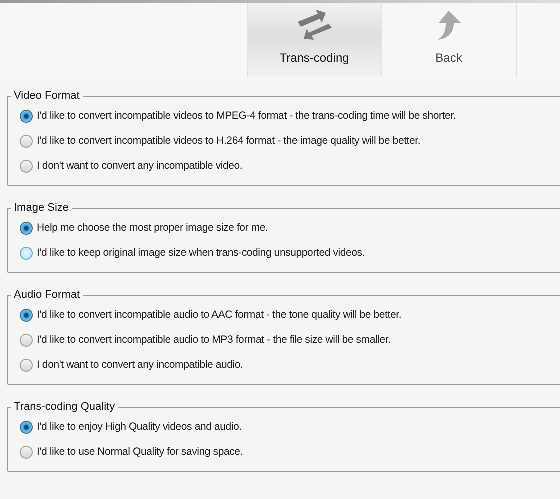 The width and height of the screenshot is (560, 499). Describe the element at coordinates (140, 452) in the screenshot. I see `option-label: I'd like to use Normal Quality for saving space.` at that location.